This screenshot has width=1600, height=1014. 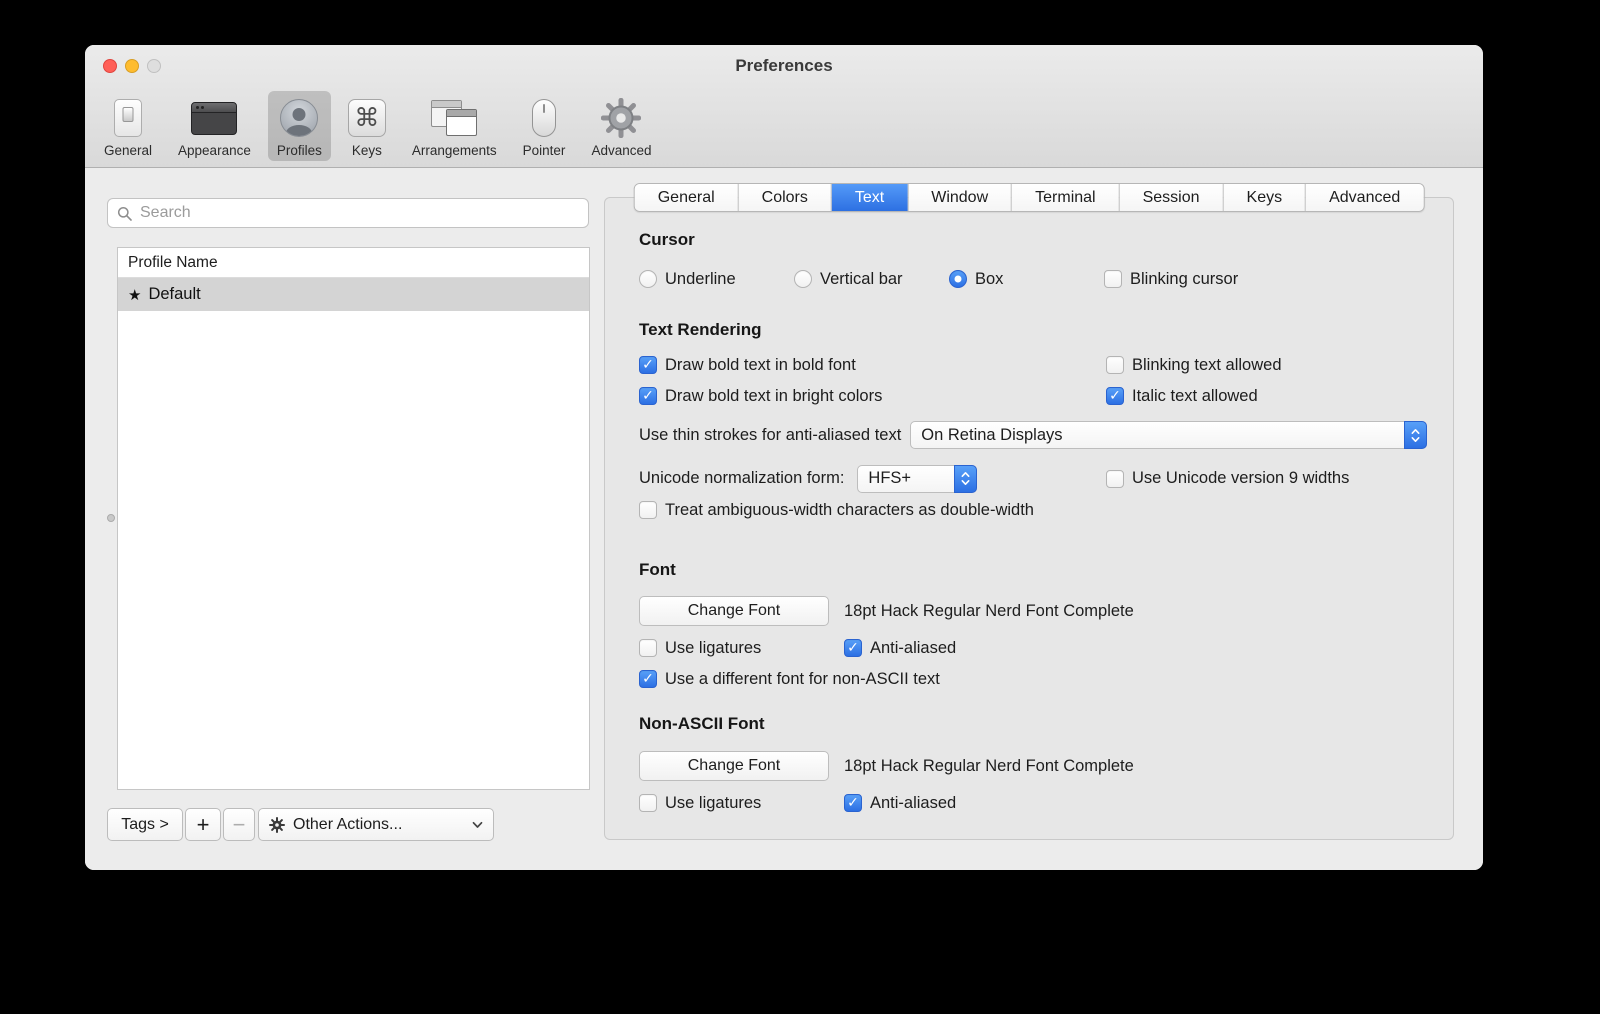 What do you see at coordinates (353, 263) in the screenshot?
I see `profile-list-header: Profile Name` at bounding box center [353, 263].